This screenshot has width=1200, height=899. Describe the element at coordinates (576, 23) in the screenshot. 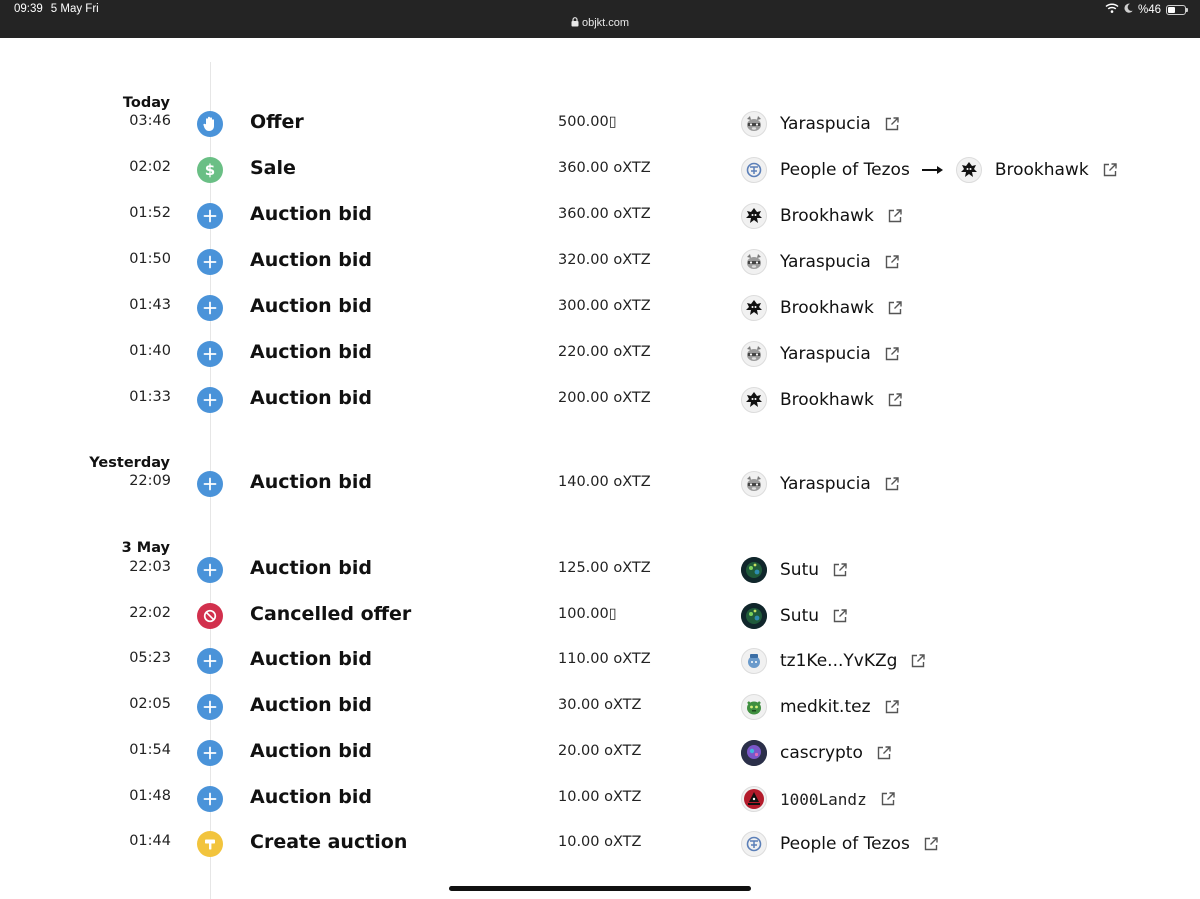

I see `lock-icon` at that location.